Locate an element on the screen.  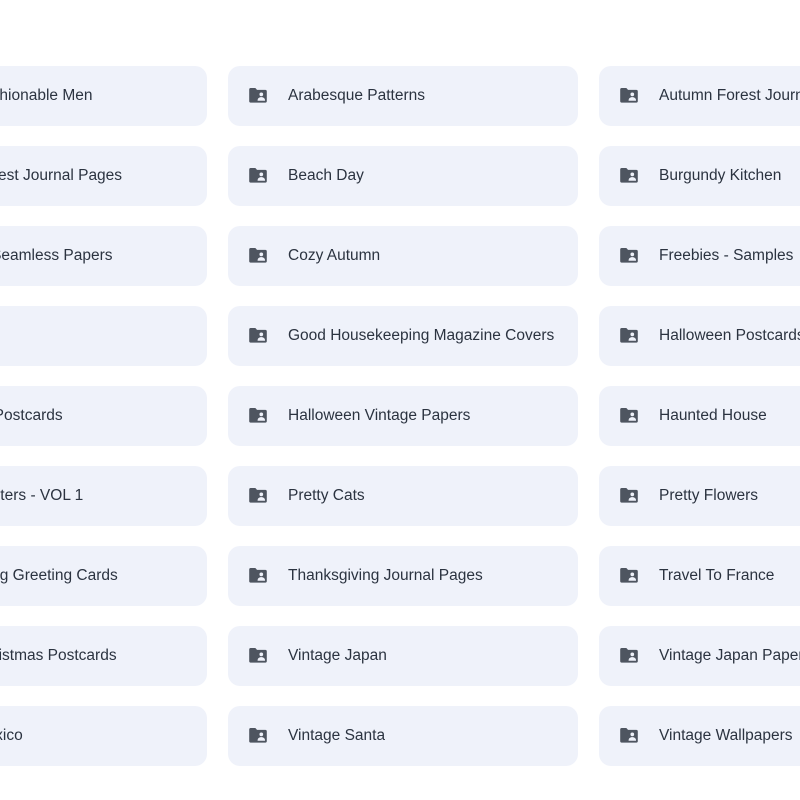
section-header: Dossiers Tout afficher is located at coordinates (400, 31).